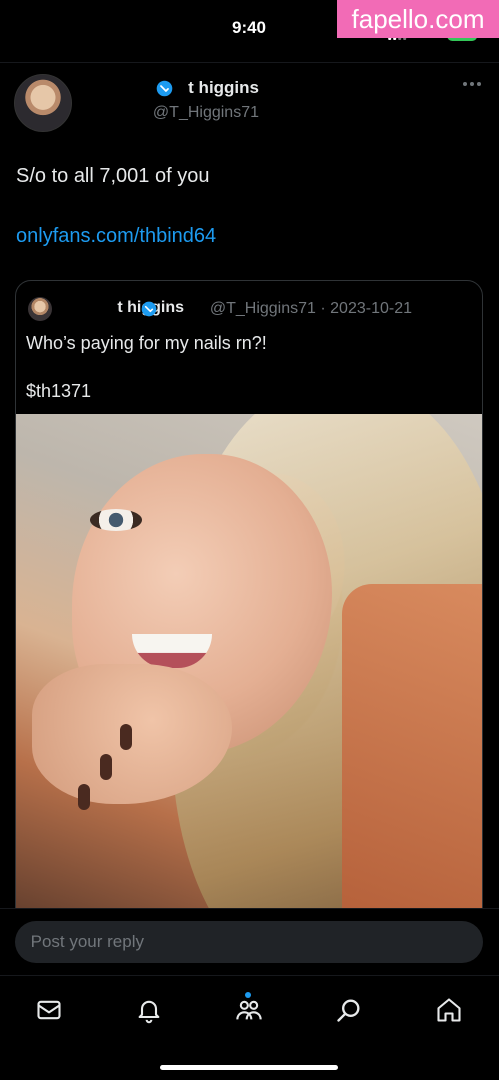 This screenshot has height=1080, width=499. I want to click on search-icon, so click(349, 1010).